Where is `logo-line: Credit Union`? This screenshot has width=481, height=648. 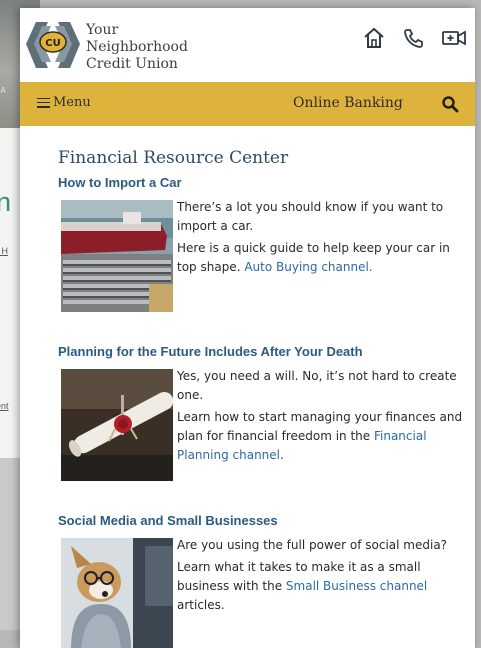
logo-line: Credit Union is located at coordinates (132, 64).